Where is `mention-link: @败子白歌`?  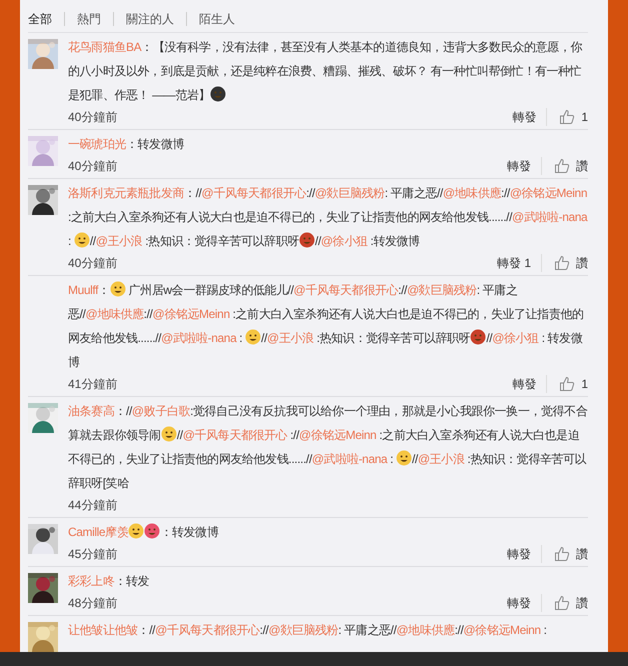 mention-link: @败子白歌 is located at coordinates (161, 411).